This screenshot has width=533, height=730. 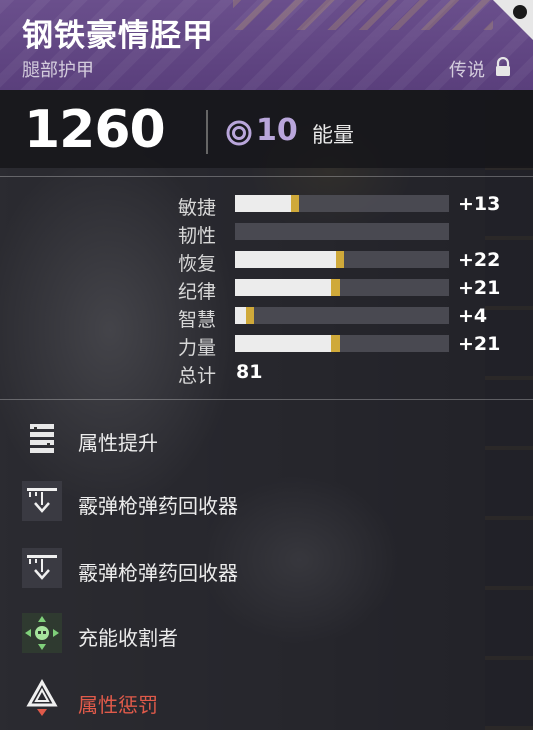 I want to click on stat-bar-recovery, so click(x=342, y=259).